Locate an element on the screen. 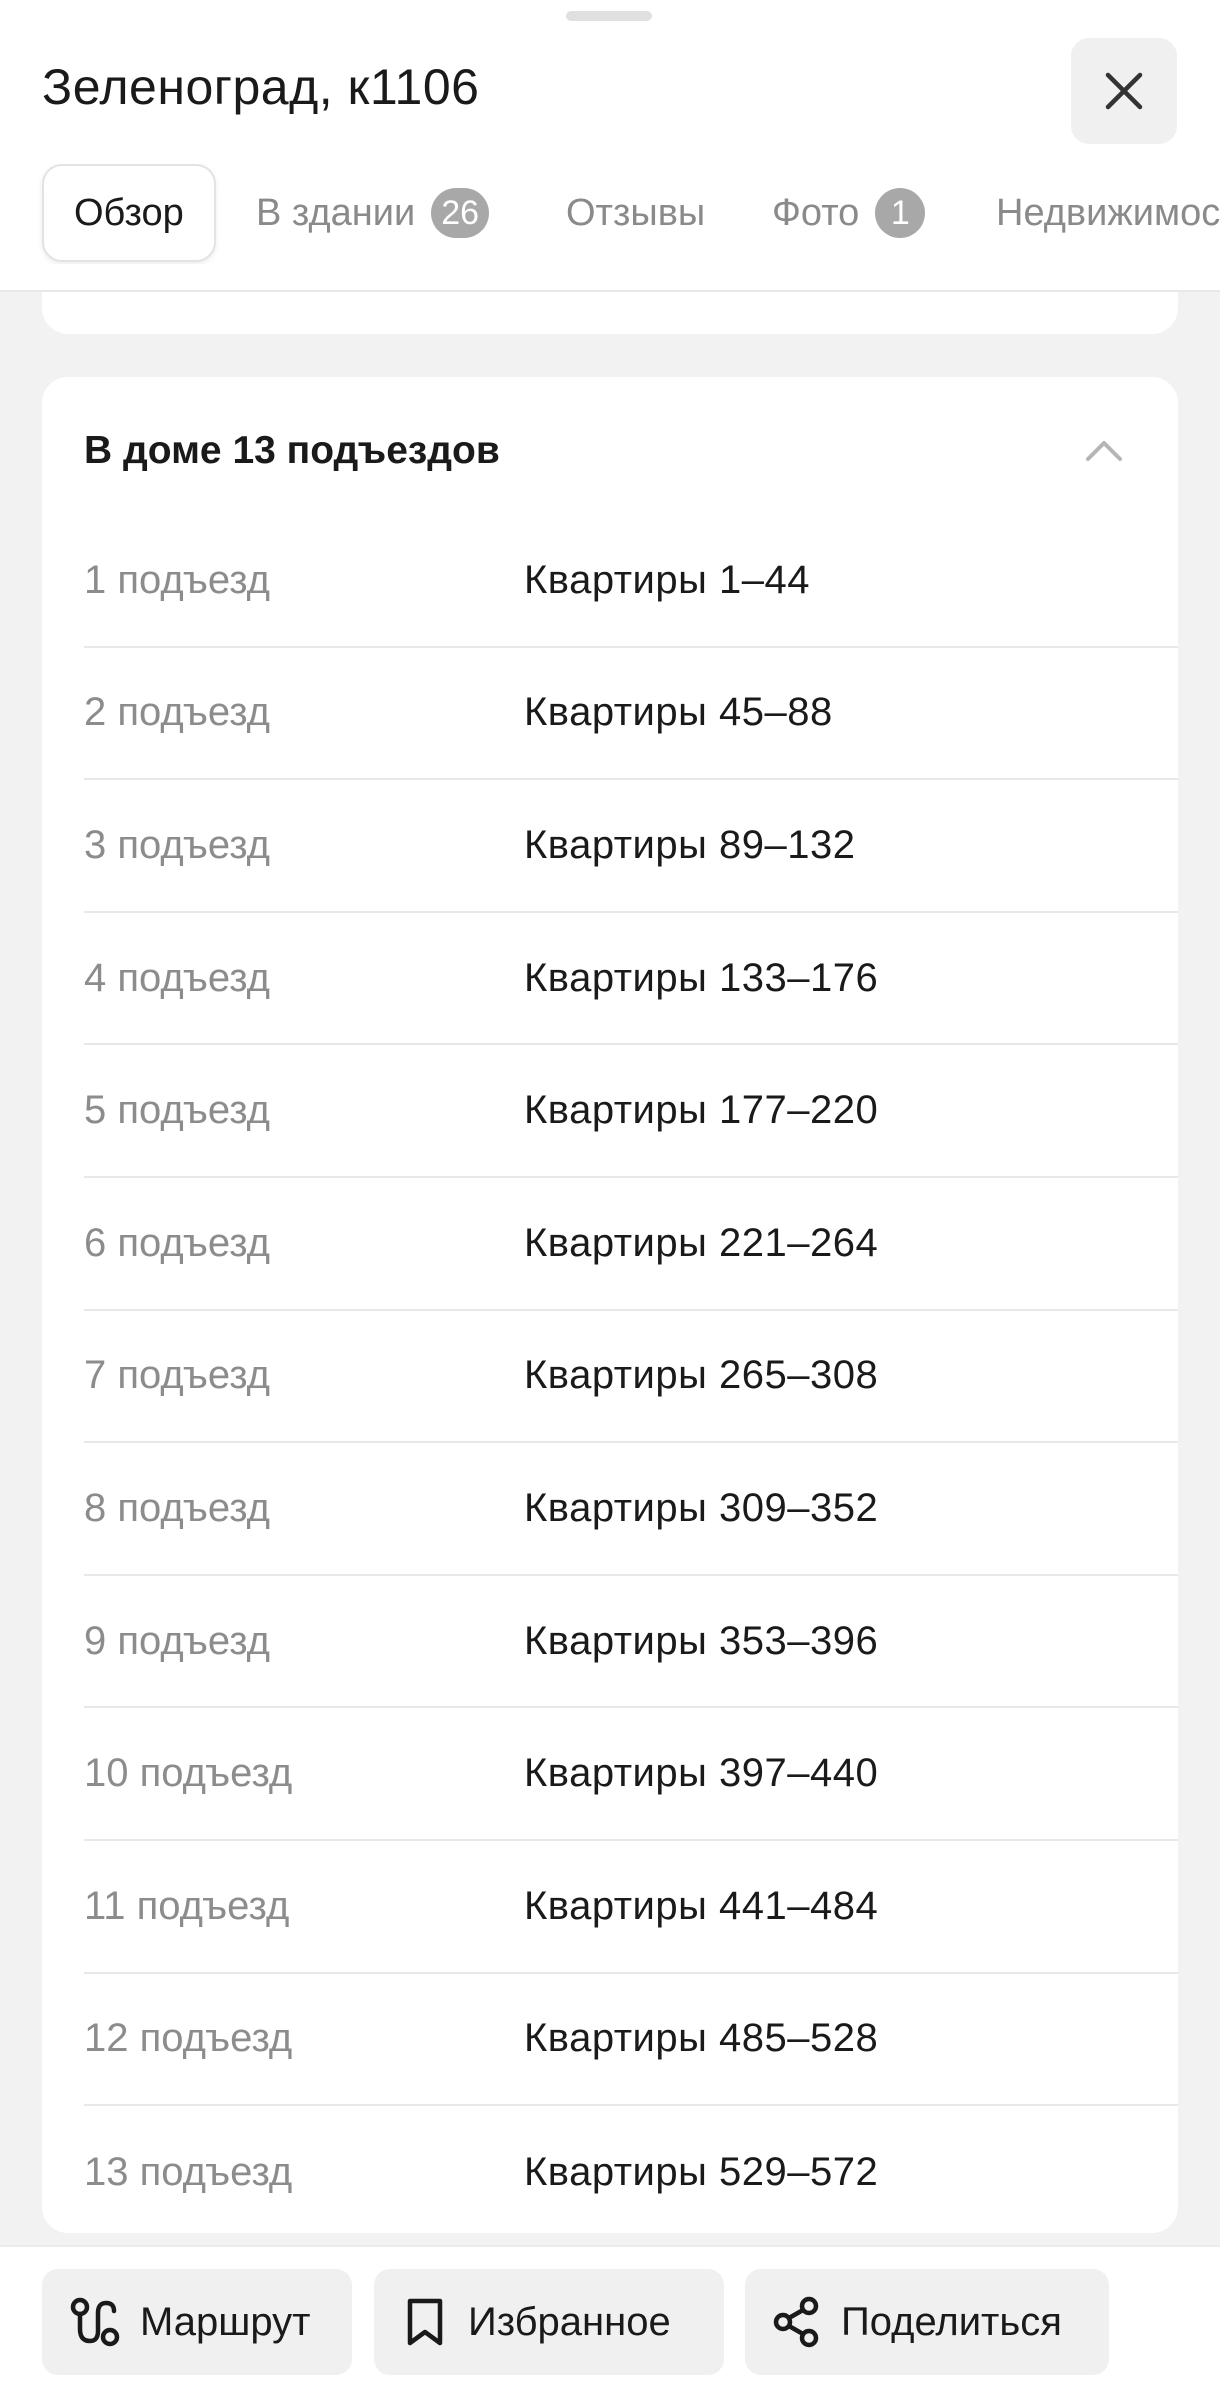  list-item: 12 подъезд Квартиры 485–528 is located at coordinates (631, 2040).